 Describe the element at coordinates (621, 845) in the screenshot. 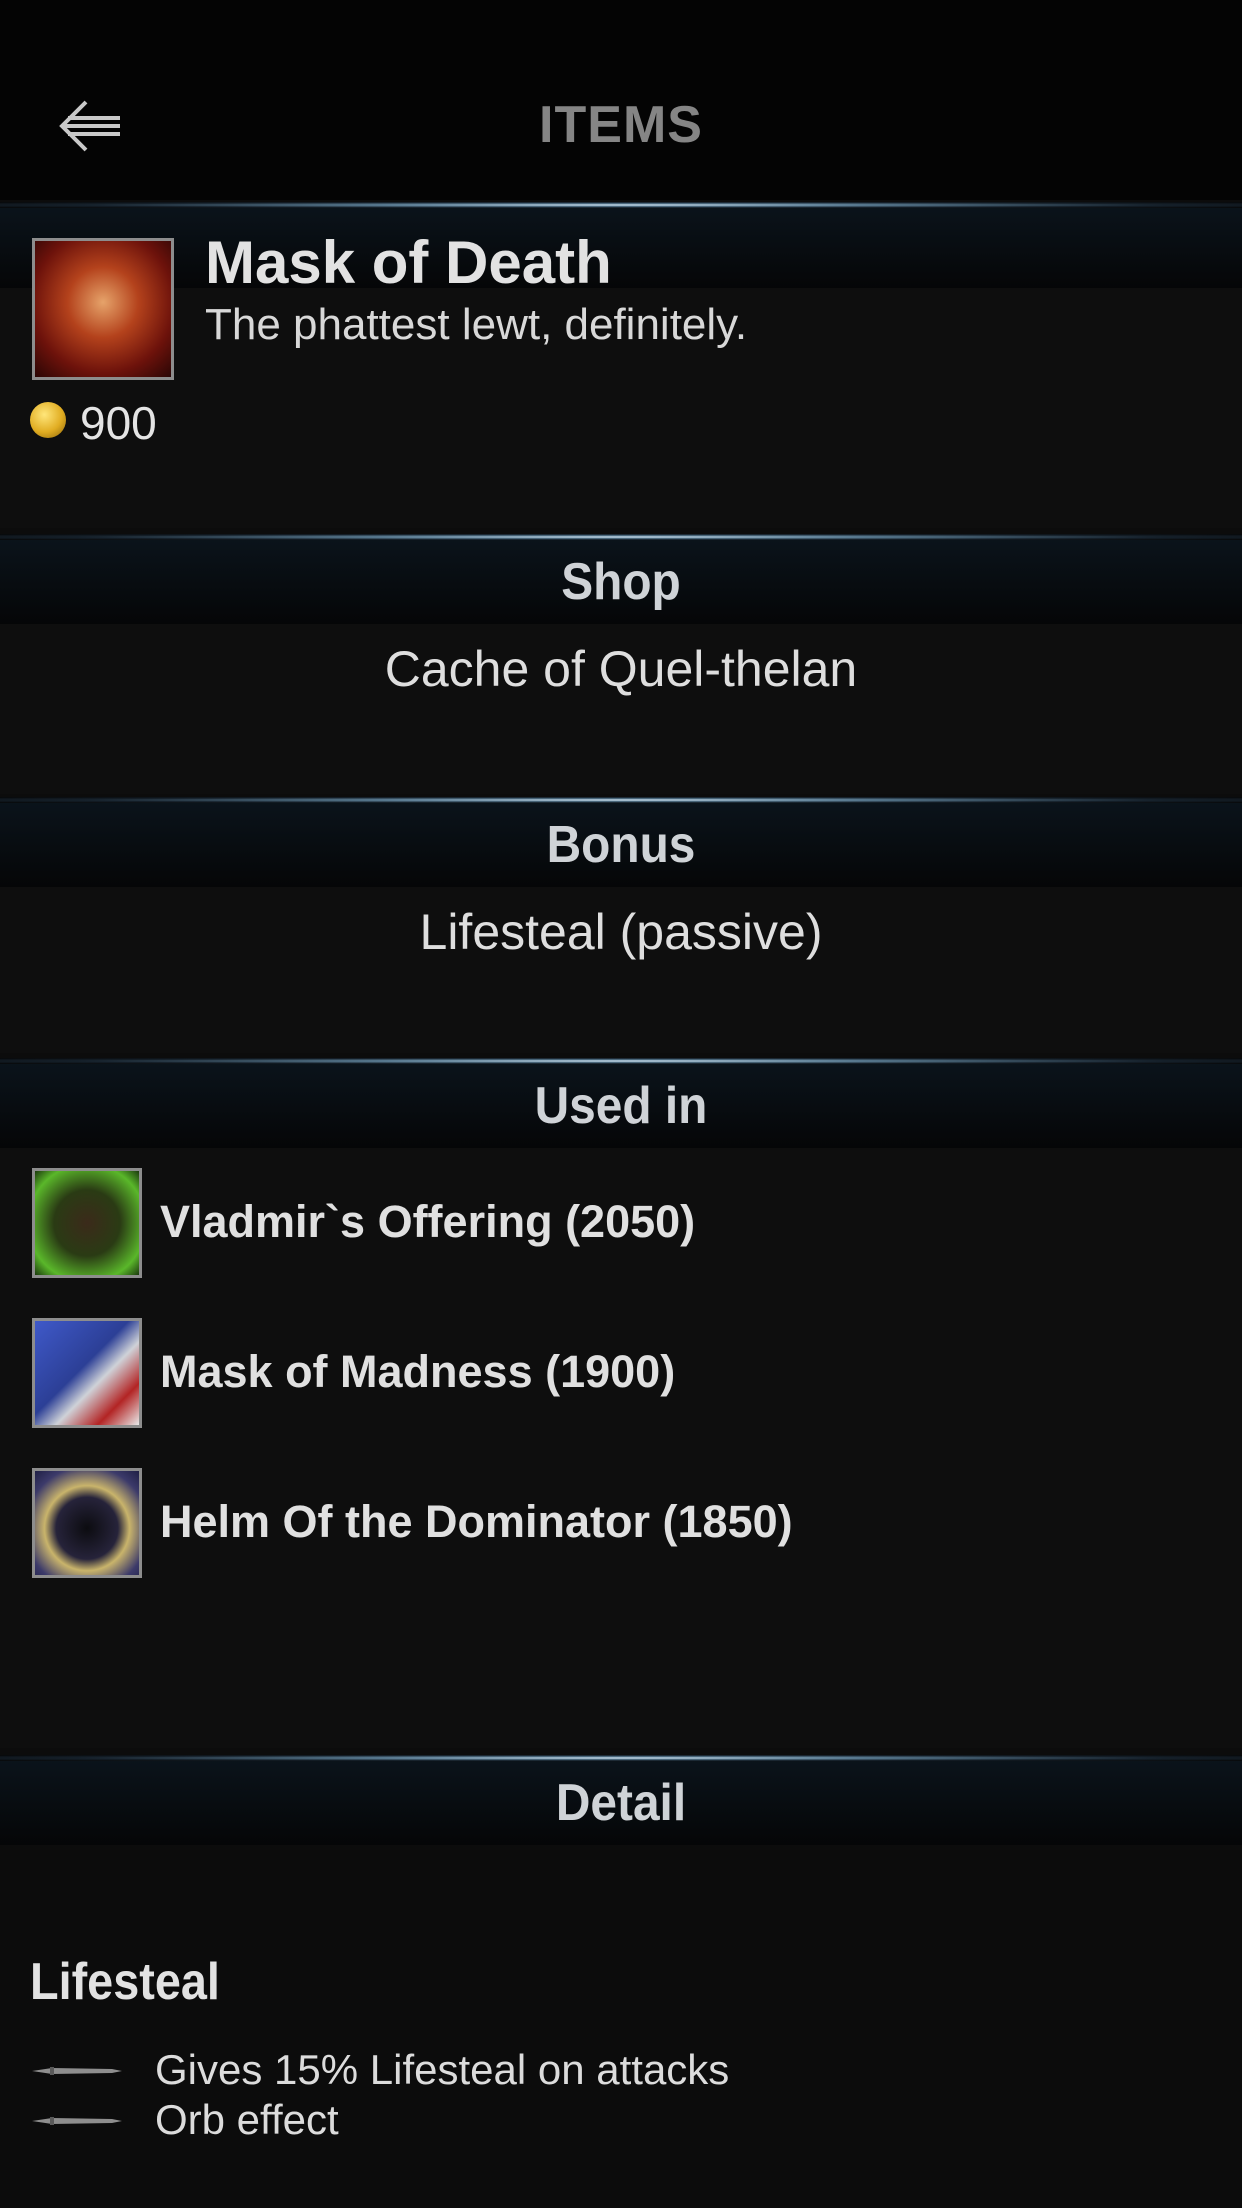

I see `bonus-heading: Bonus` at that location.